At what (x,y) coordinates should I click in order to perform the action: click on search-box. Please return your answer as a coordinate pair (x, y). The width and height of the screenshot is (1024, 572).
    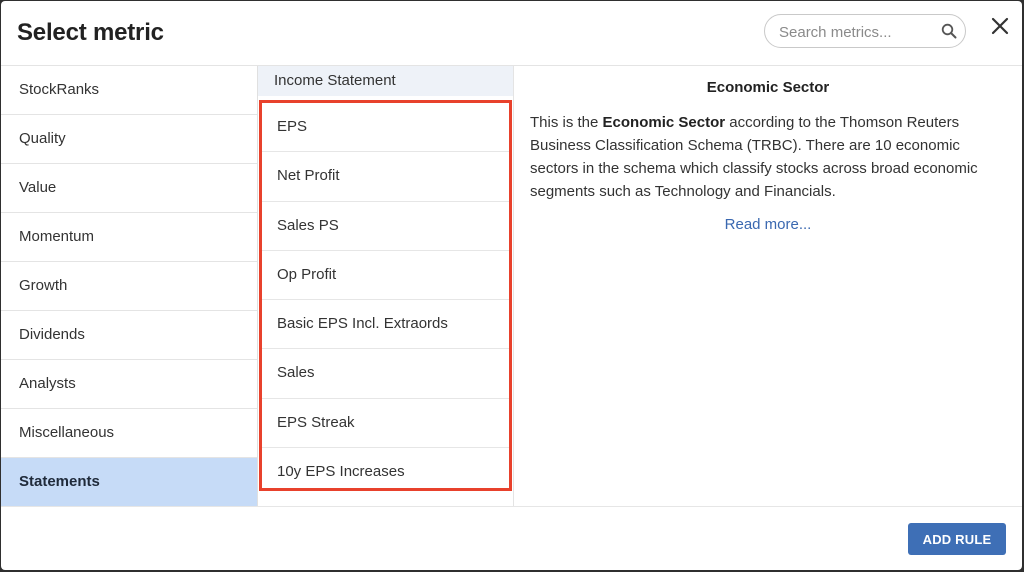
    Looking at the image, I should click on (865, 31).